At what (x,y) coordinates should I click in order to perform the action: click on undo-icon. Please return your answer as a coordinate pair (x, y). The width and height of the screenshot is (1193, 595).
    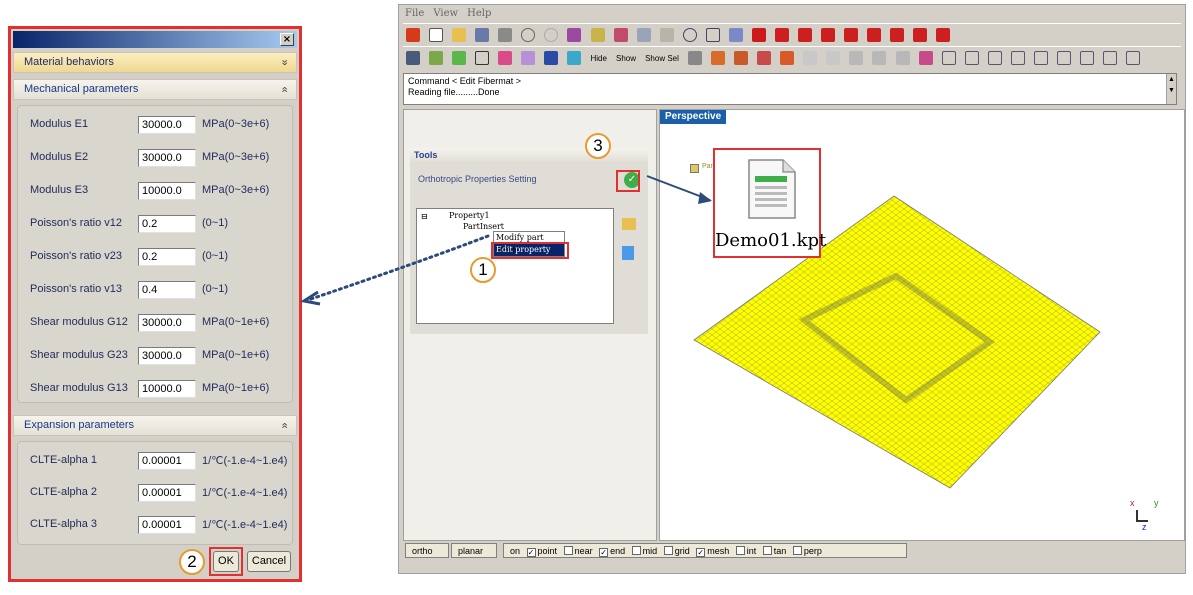
    Looking at the image, I should click on (528, 35).